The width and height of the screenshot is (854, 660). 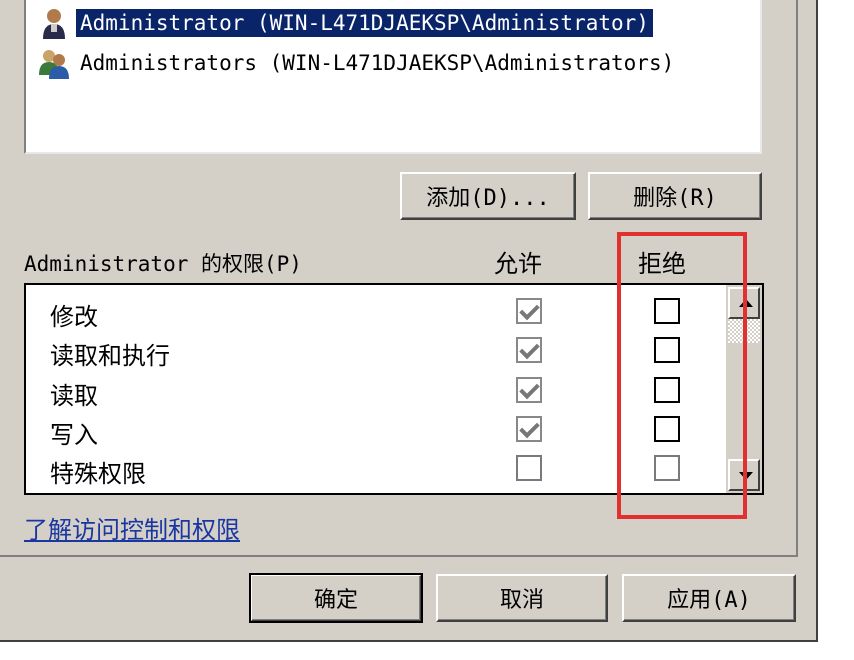 What do you see at coordinates (74, 435) in the screenshot?
I see `permission-name: 写入` at bounding box center [74, 435].